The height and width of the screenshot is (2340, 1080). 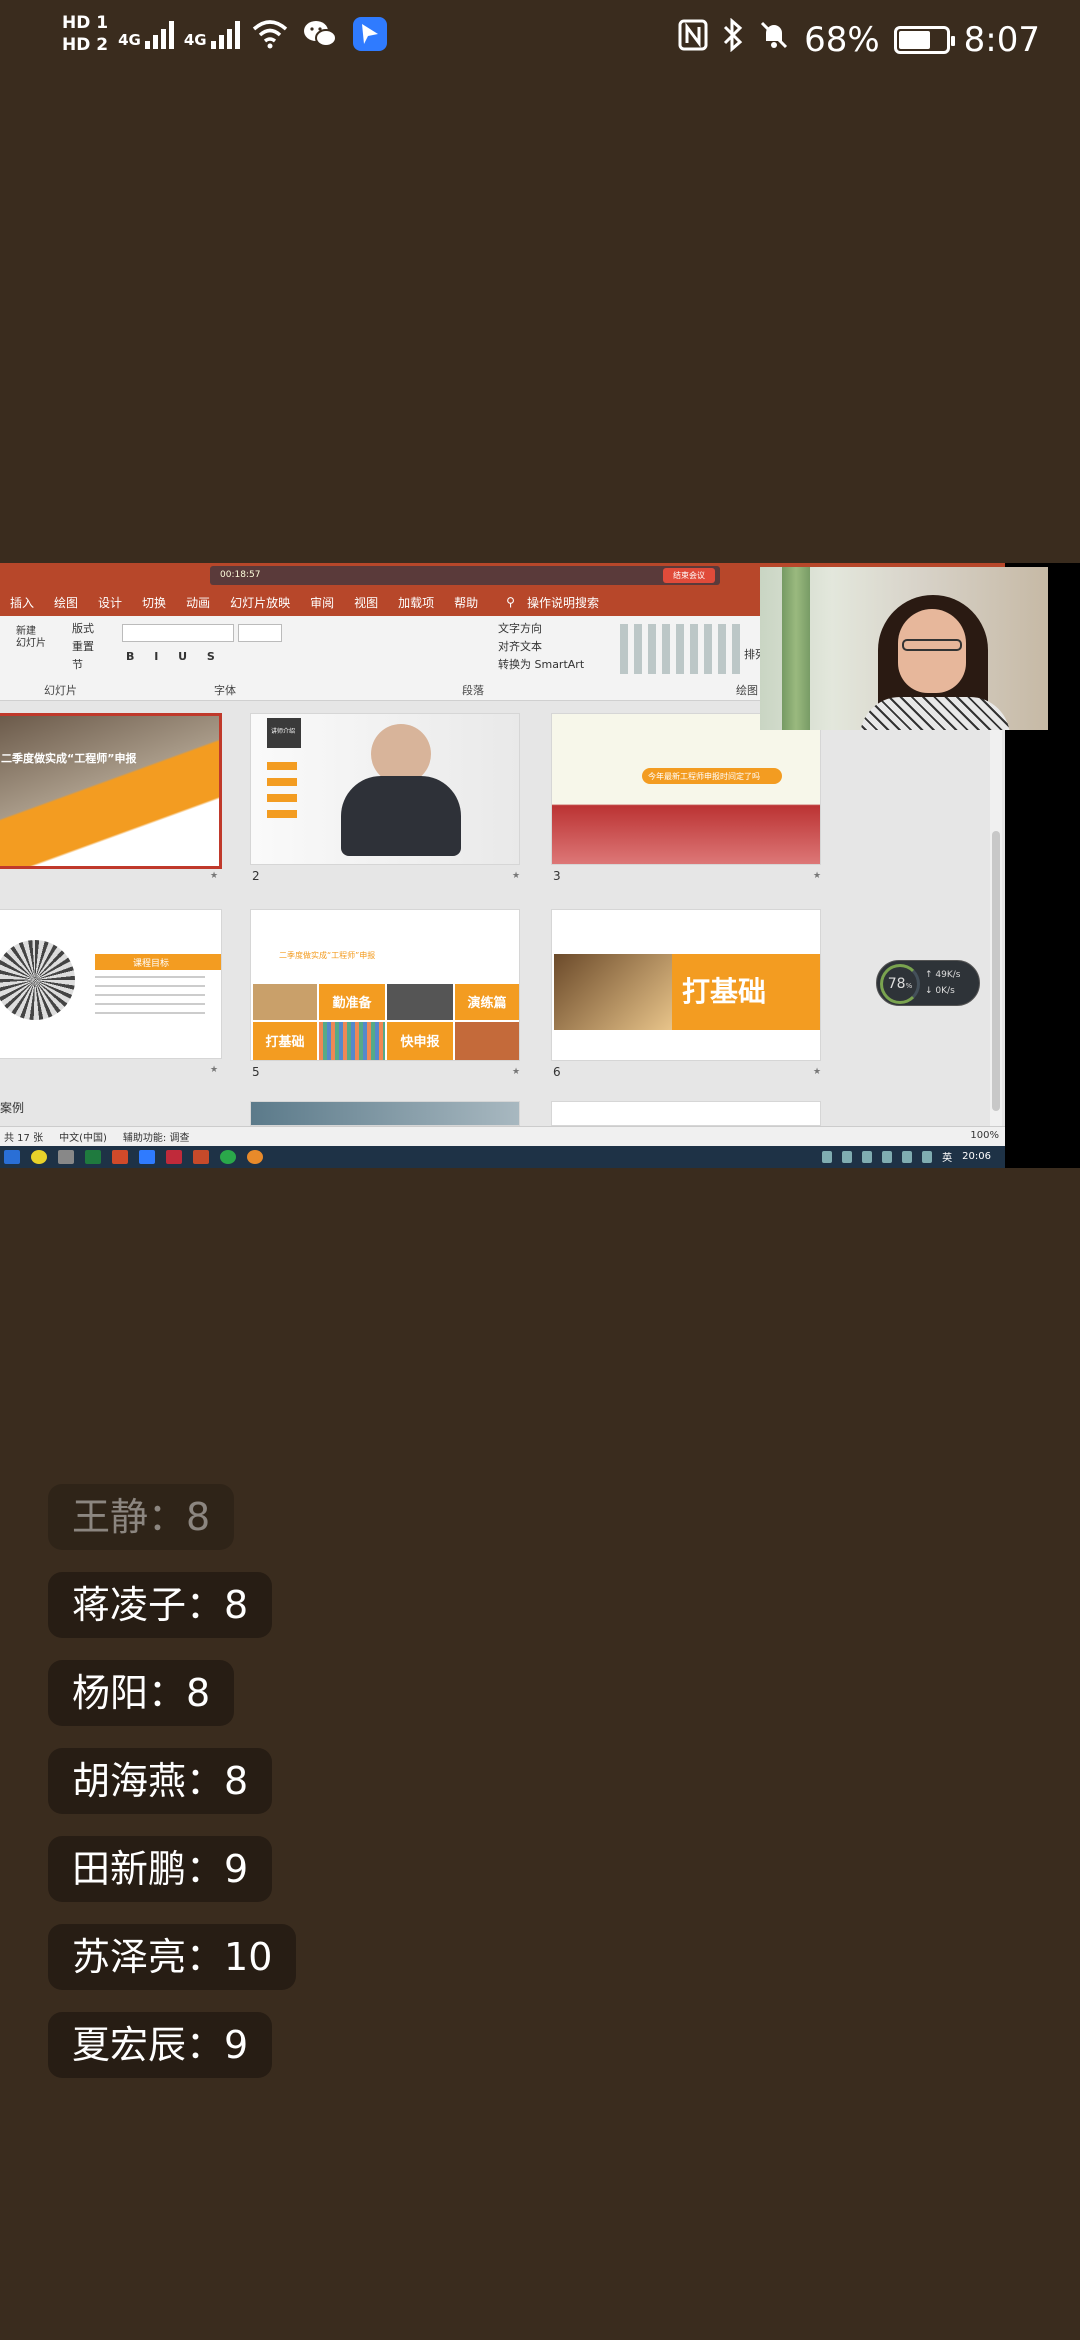 I want to click on presenter-video, so click(x=904, y=648).